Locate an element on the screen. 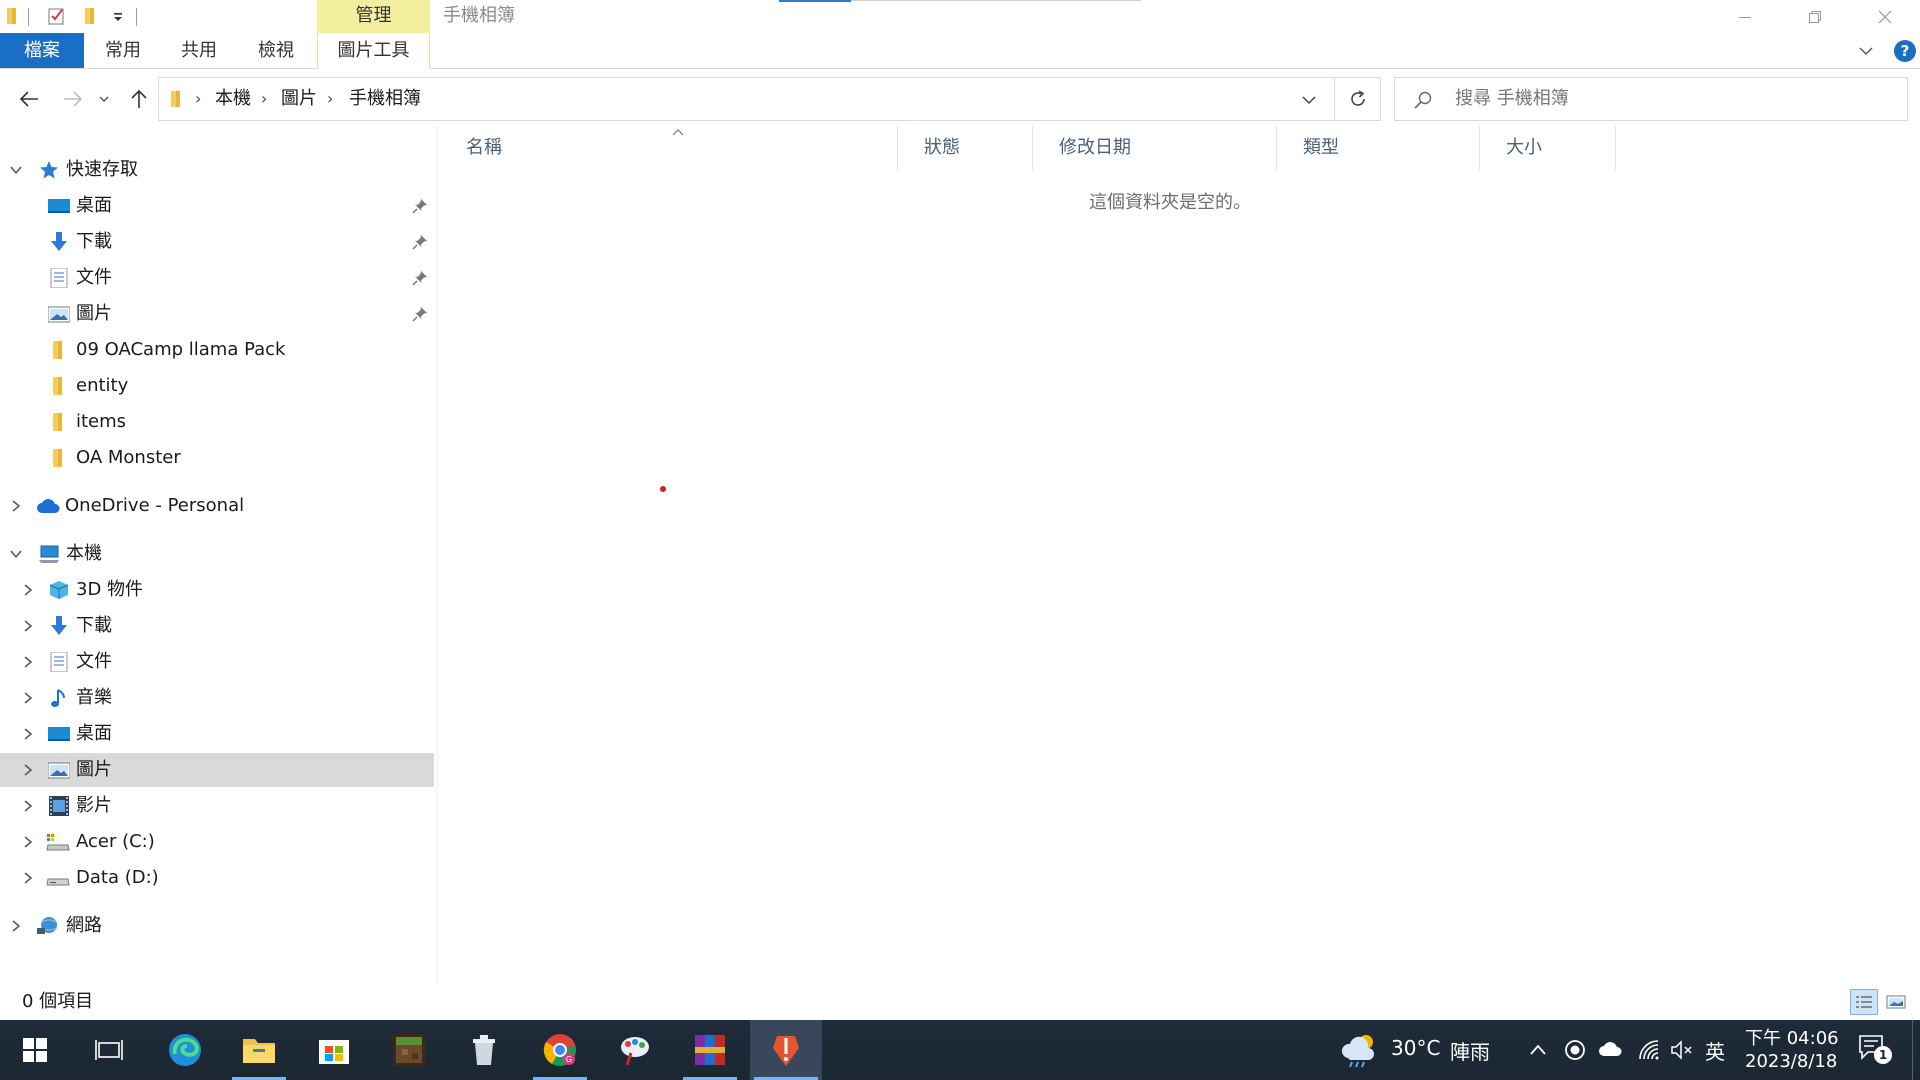 The height and width of the screenshot is (1080, 1920). minimize-icon is located at coordinates (1745, 17).